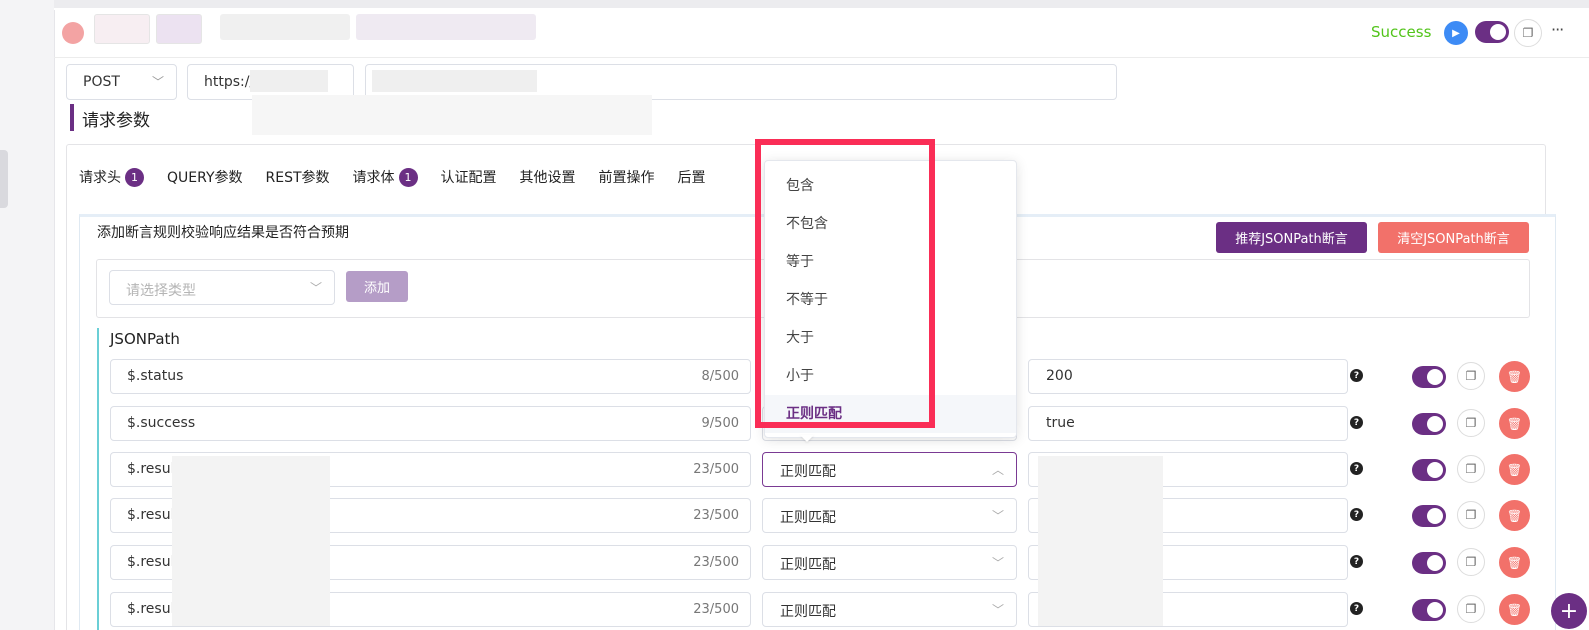 The height and width of the screenshot is (630, 1589). I want to click on chevron-up-icon: ︿, so click(997, 470).